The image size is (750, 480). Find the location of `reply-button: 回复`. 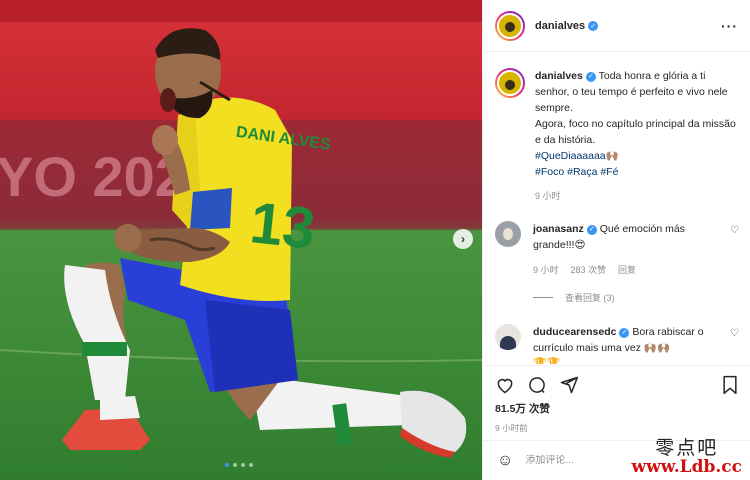

reply-button: 回复 is located at coordinates (627, 270).